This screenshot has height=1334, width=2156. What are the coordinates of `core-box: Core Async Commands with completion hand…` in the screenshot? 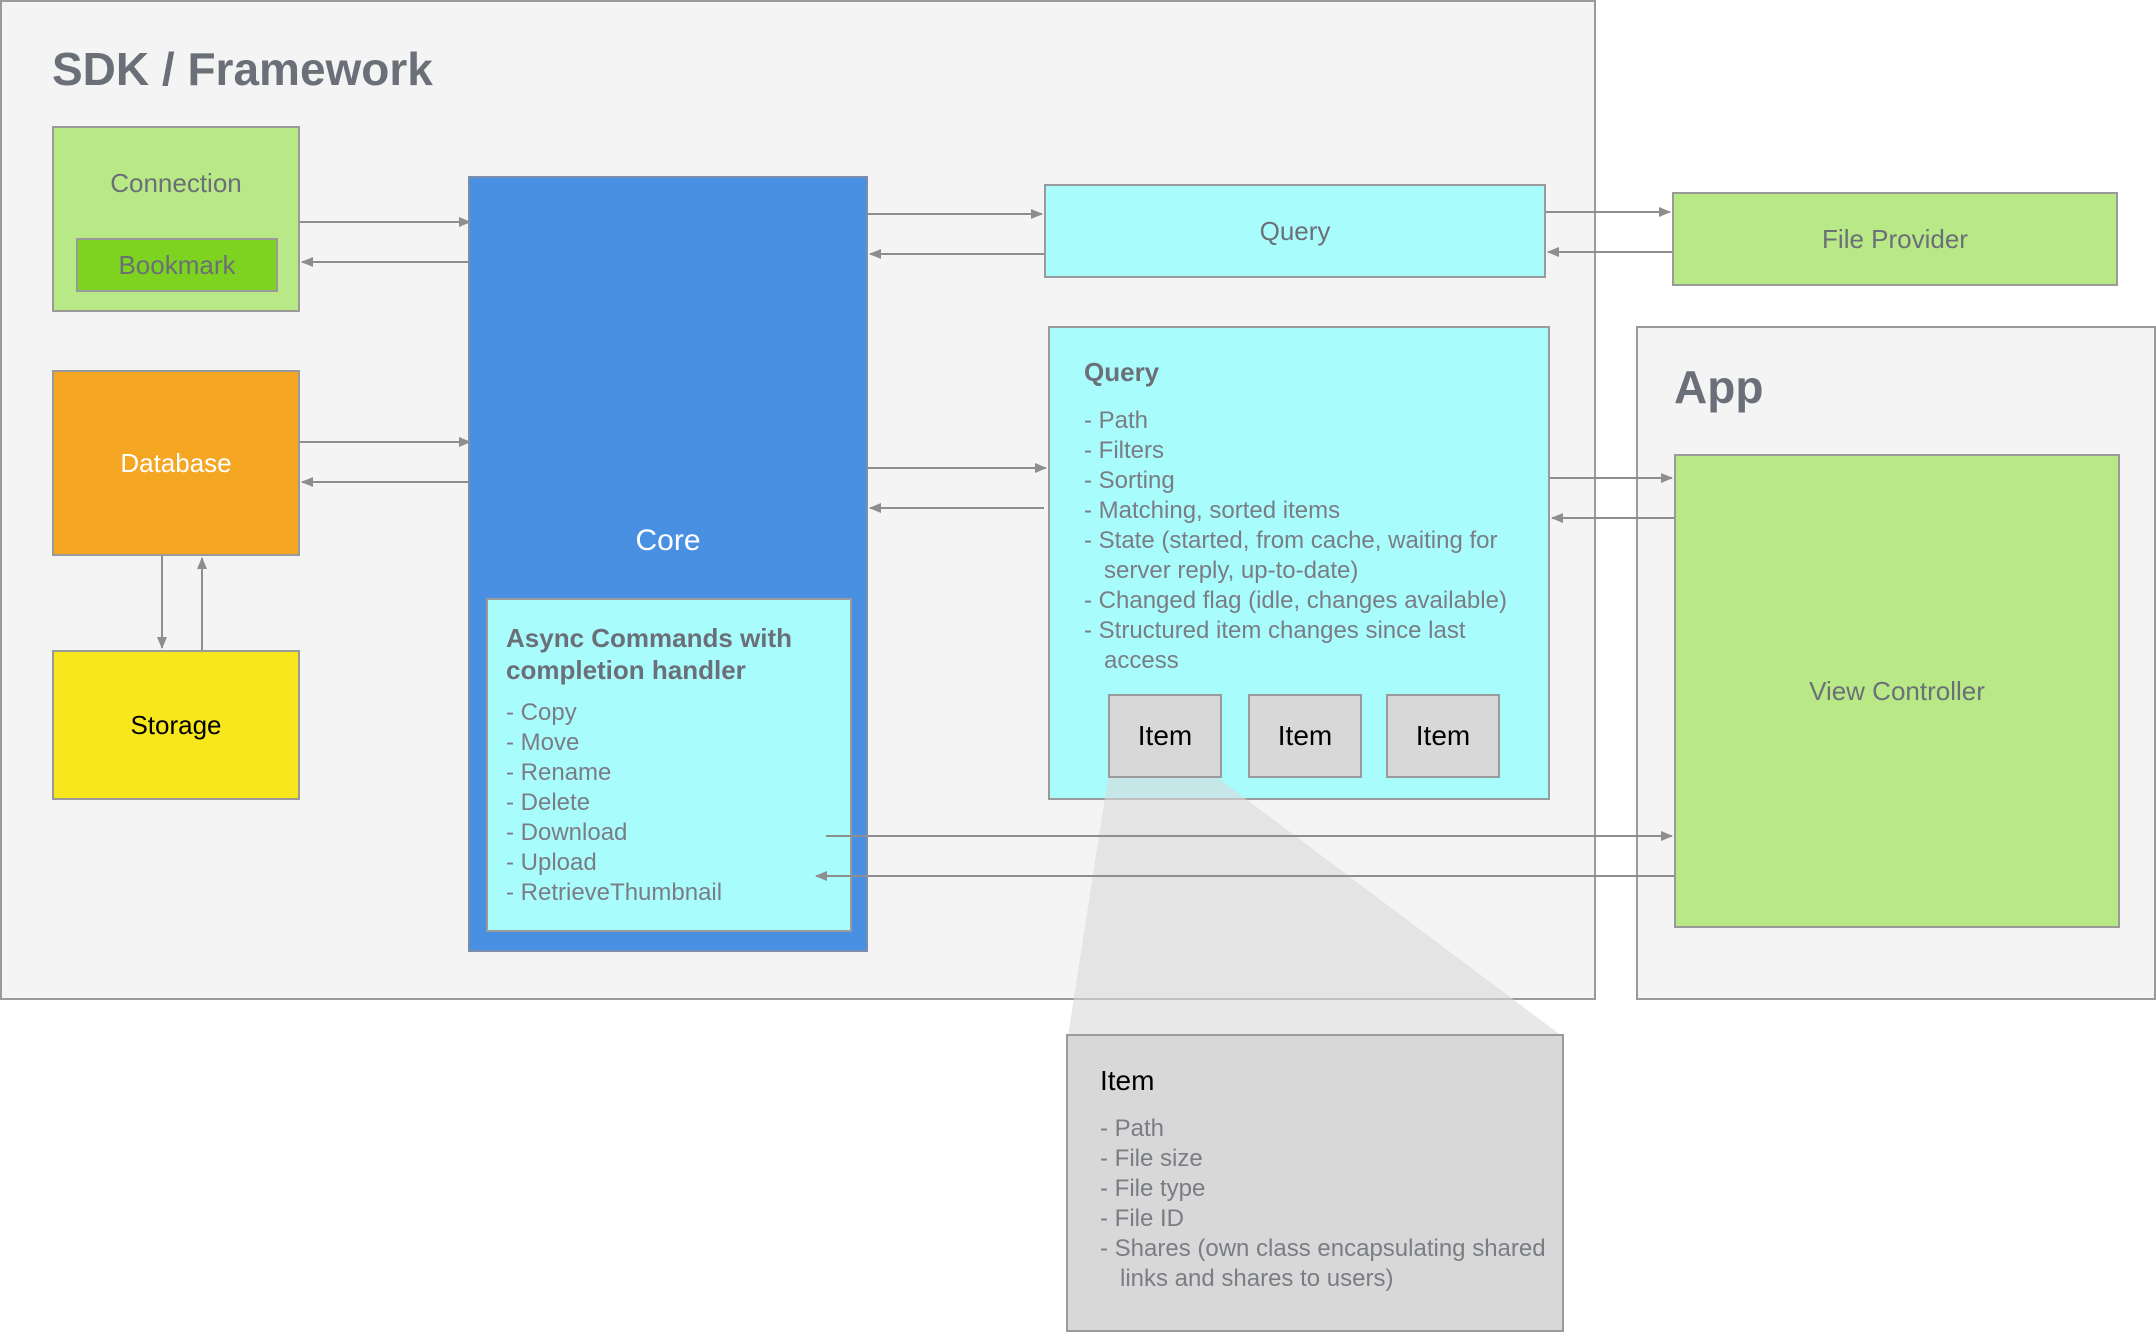 It's located at (668, 564).